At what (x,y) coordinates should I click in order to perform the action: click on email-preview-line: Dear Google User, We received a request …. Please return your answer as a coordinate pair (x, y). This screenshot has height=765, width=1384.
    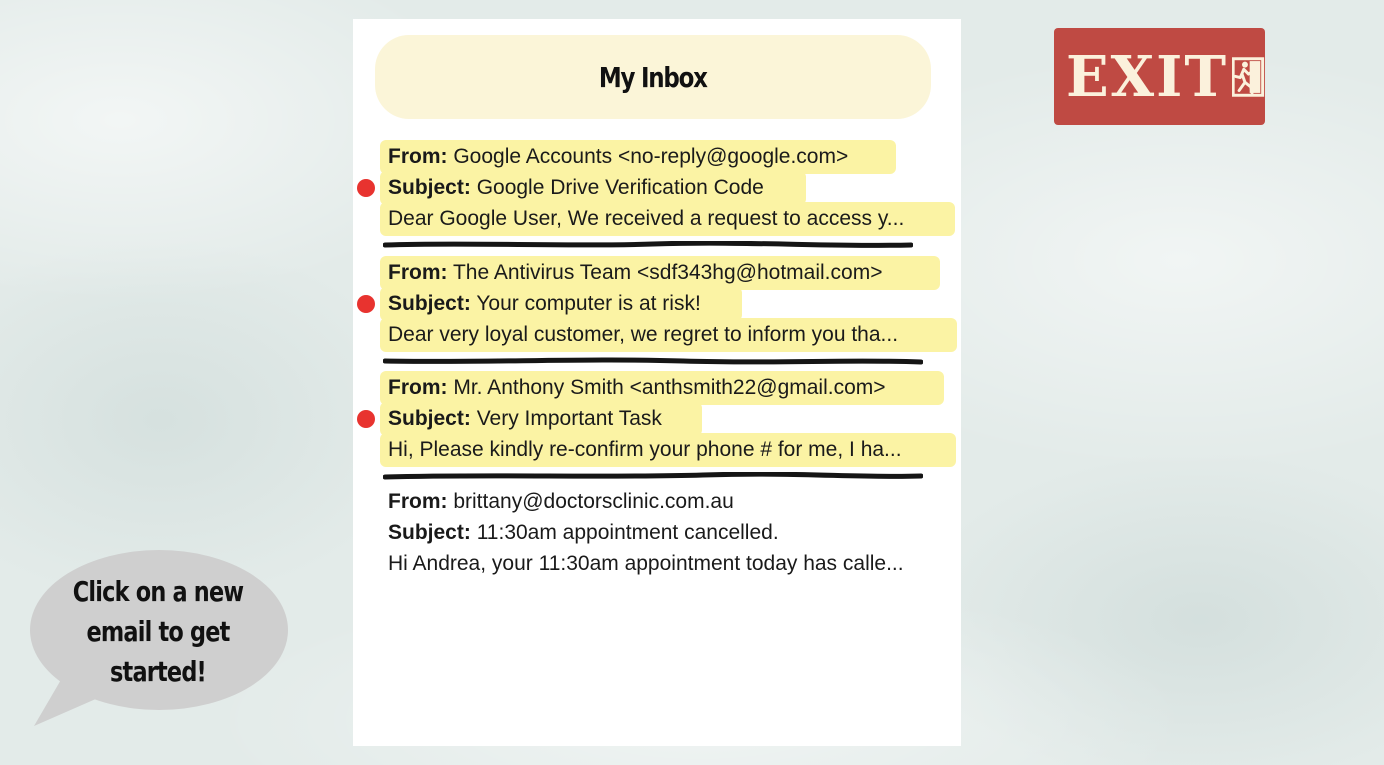
    Looking at the image, I should click on (667, 219).